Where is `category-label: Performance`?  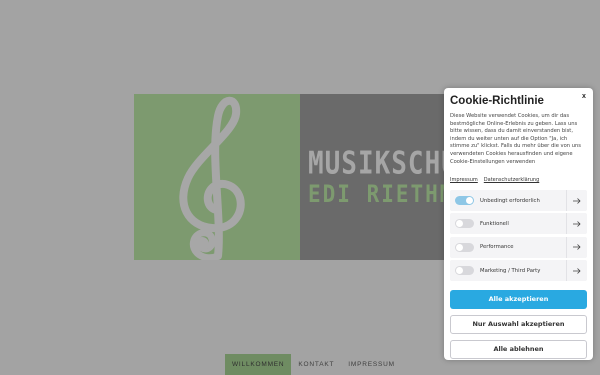 category-label: Performance is located at coordinates (497, 247).